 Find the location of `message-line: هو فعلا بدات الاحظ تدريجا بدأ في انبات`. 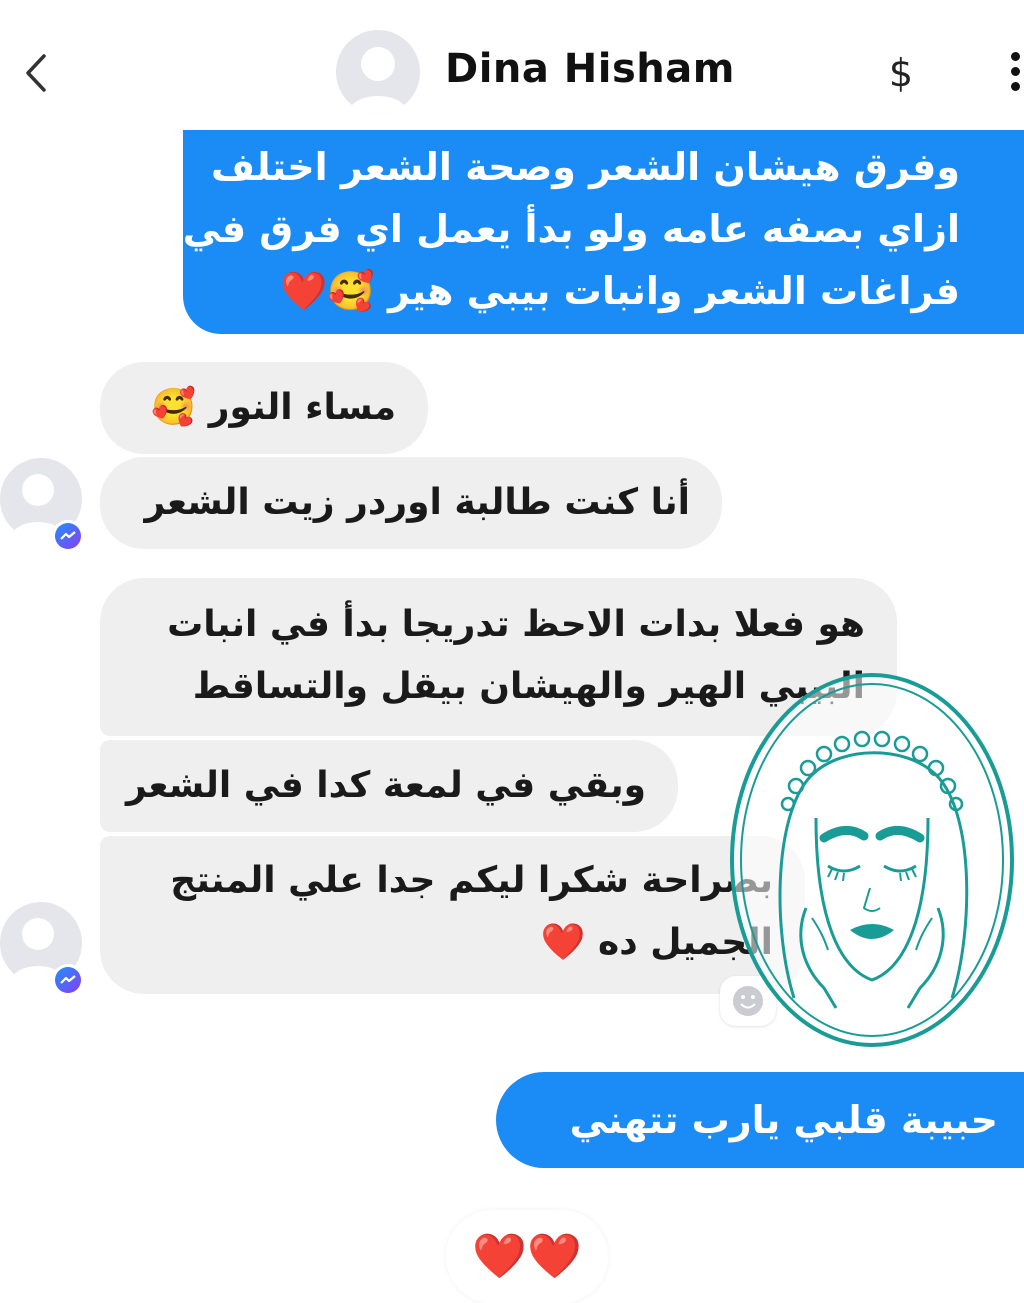

message-line: هو فعلا بدات الاحظ تدريجا بدأ في انبات is located at coordinates (516, 624).